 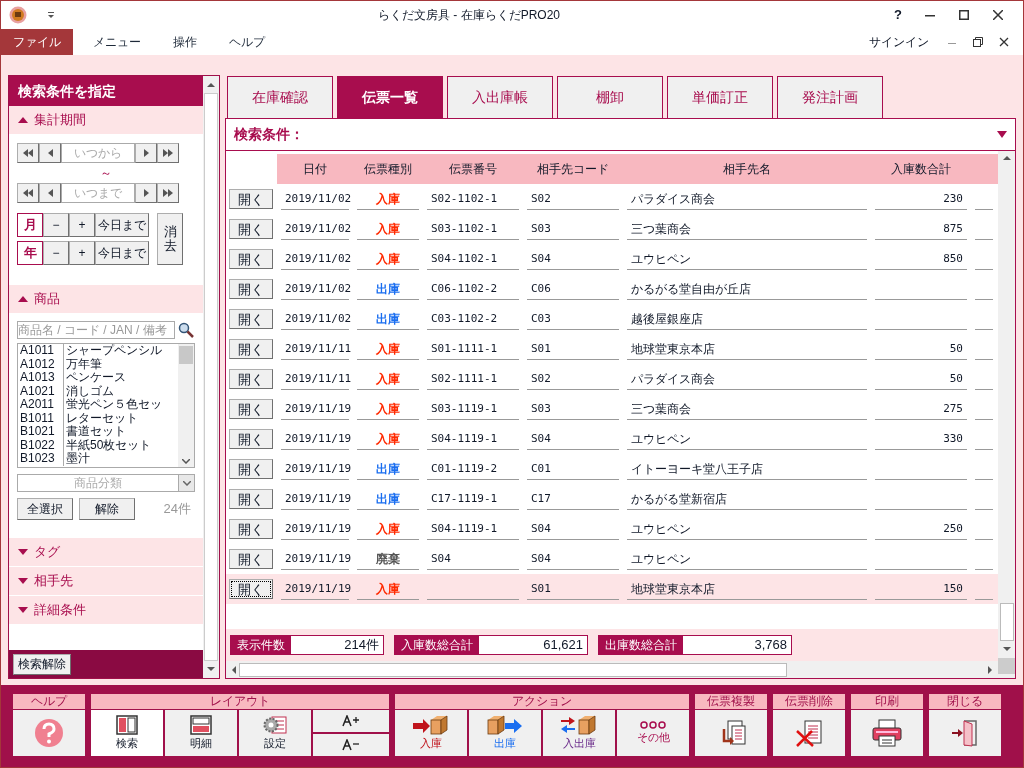 What do you see at coordinates (541, 468) in the screenshot?
I see `table-cell: C01` at bounding box center [541, 468].